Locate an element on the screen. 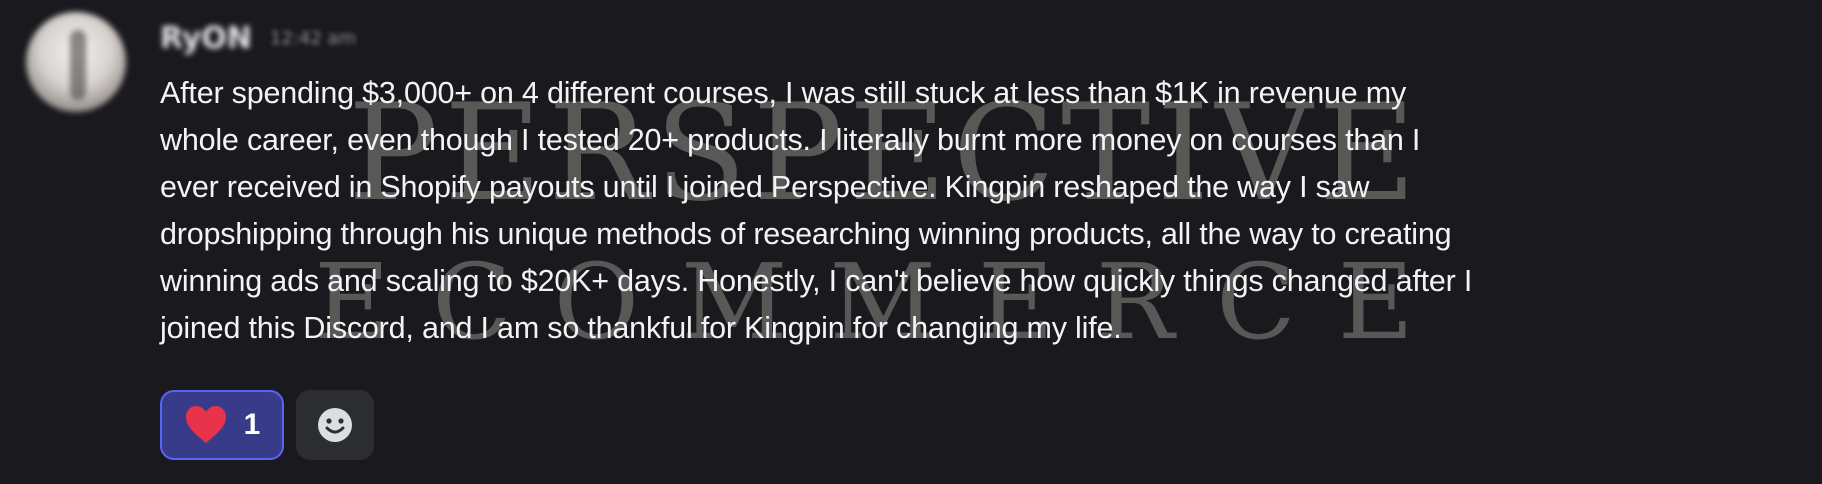 The image size is (1822, 484). avatar is located at coordinates (76, 62).